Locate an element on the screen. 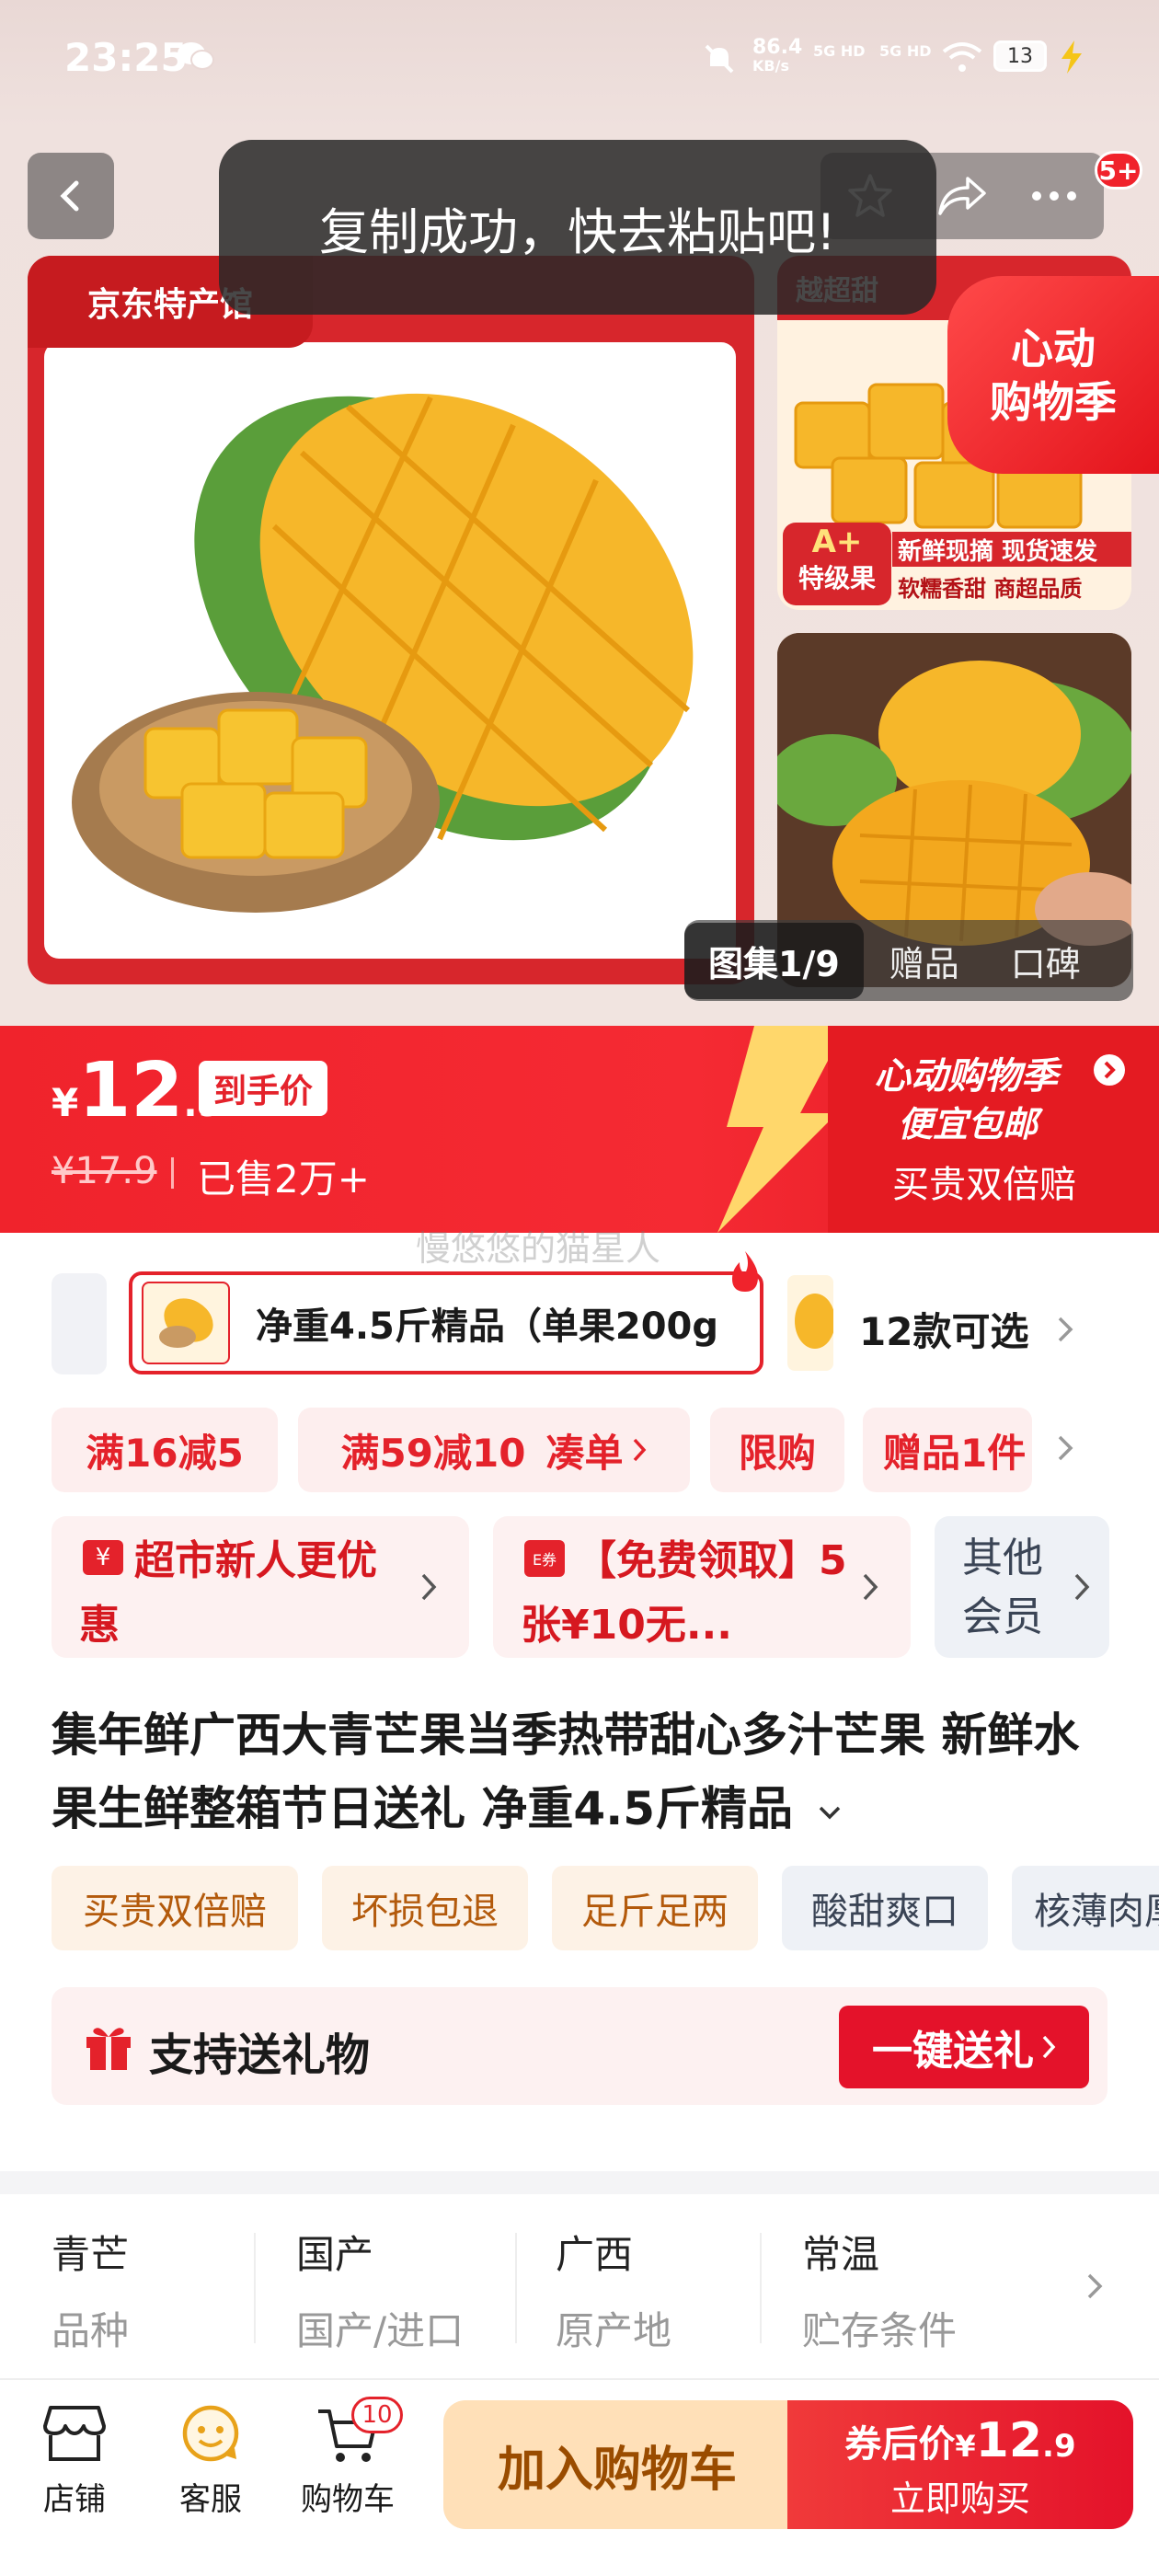  battery-icon: 13 is located at coordinates (1020, 56).